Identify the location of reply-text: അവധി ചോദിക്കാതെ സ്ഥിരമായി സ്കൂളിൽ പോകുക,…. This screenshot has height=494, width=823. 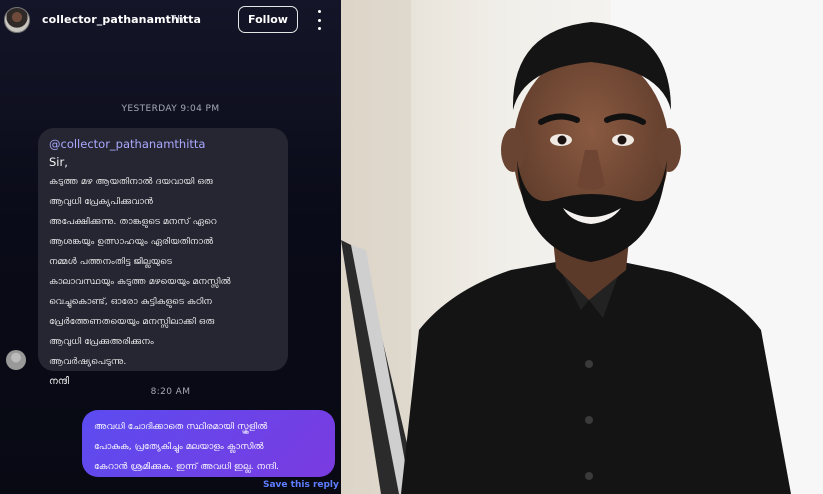
(186, 446).